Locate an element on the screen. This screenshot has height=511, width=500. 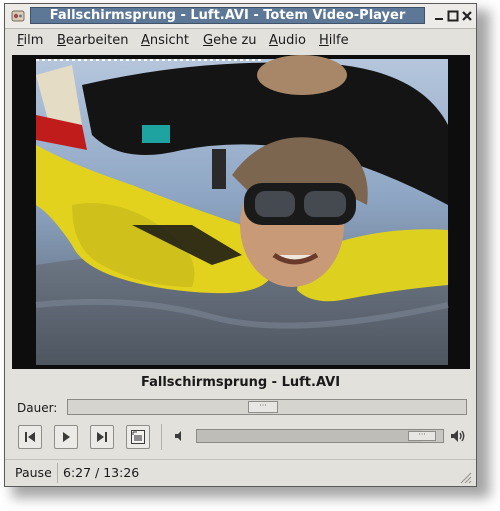
close-icon is located at coordinates (467, 16).